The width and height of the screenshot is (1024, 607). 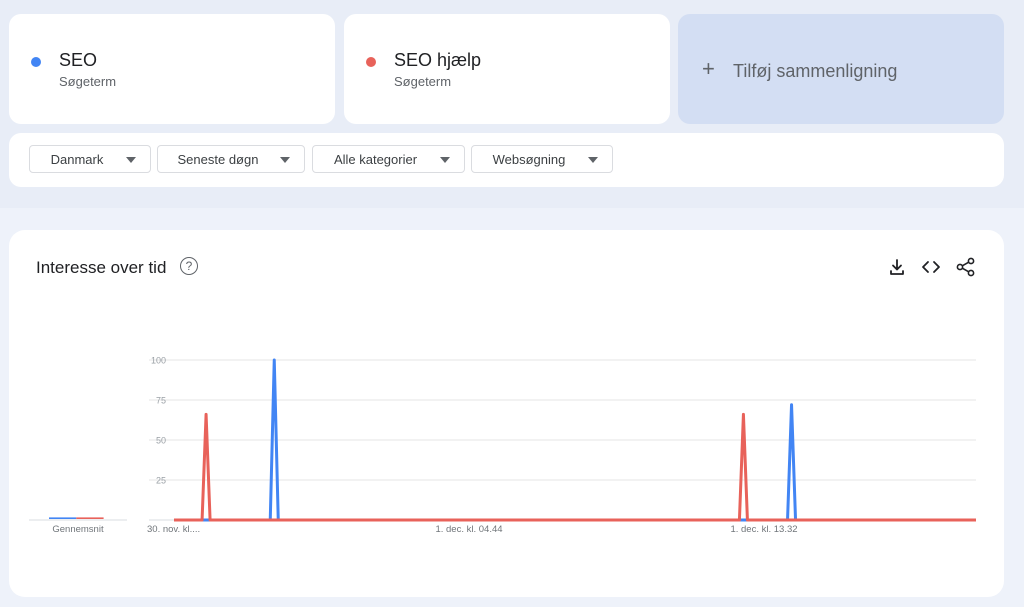 What do you see at coordinates (101, 267) in the screenshot?
I see `chart-title: Interesse over tid` at bounding box center [101, 267].